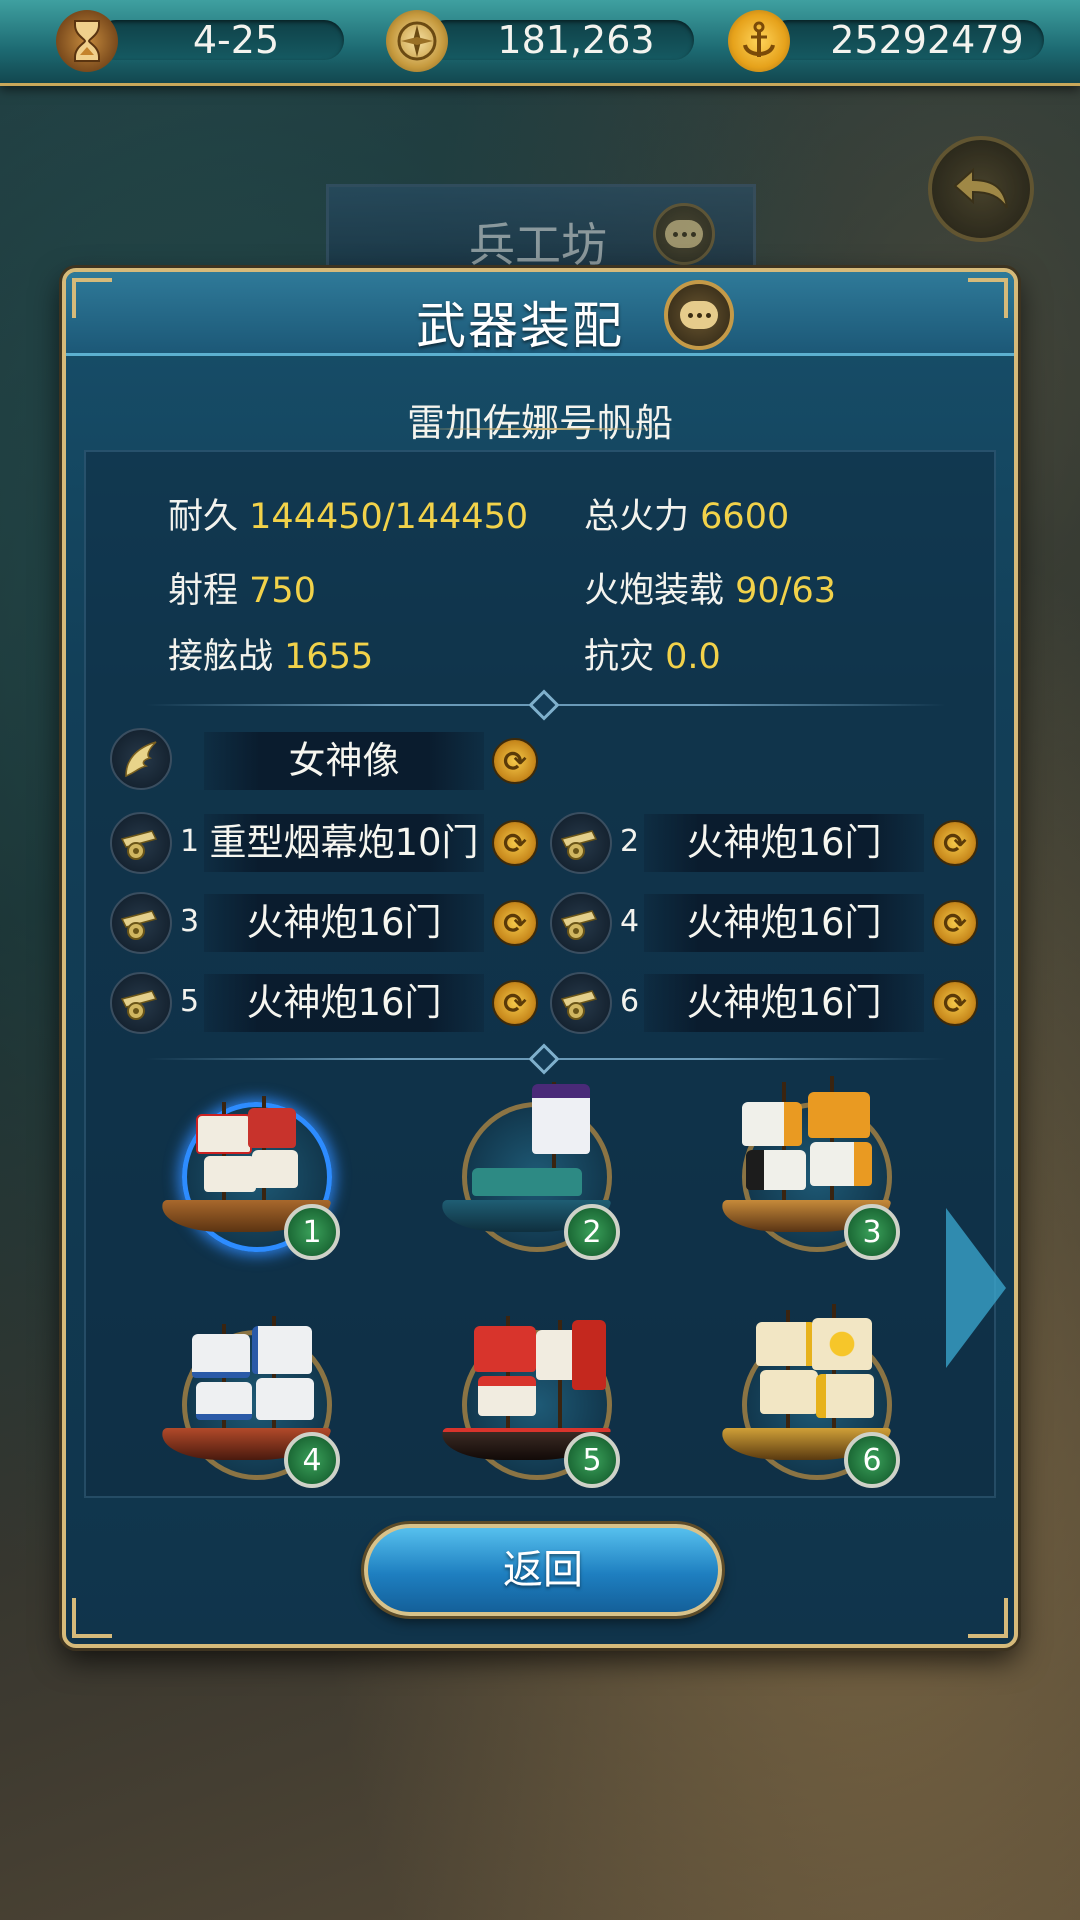  Describe the element at coordinates (759, 41) in the screenshot. I see `anchor-coin-icon` at that location.